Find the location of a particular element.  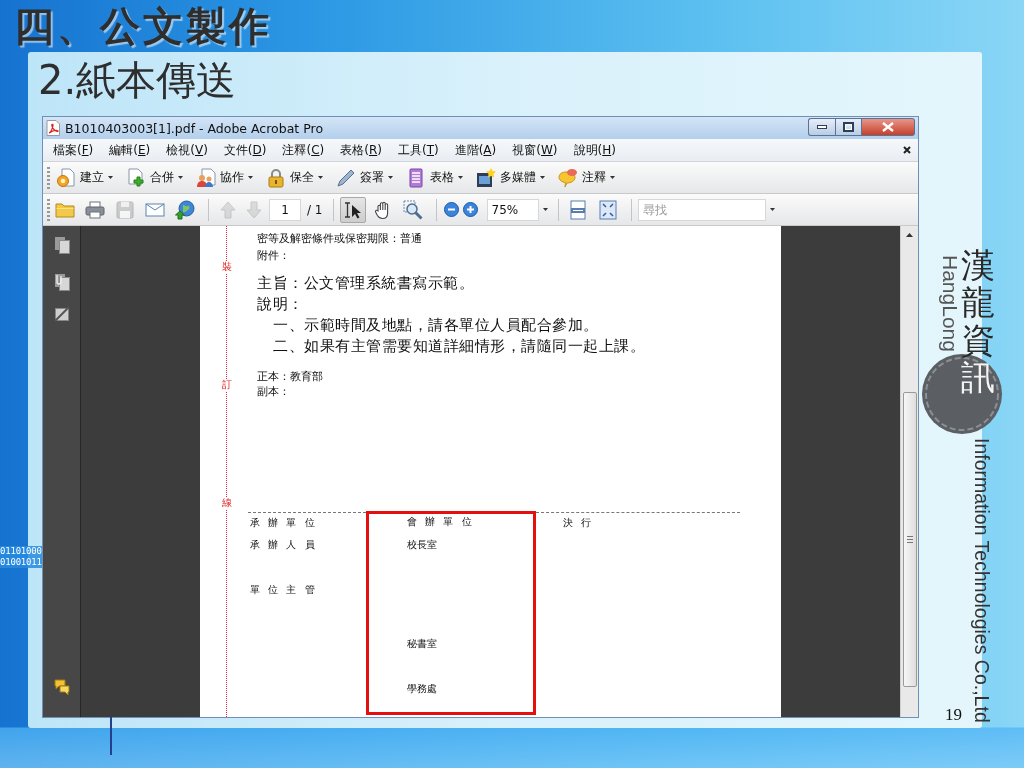

document-text: 密等及解密條件或保密期限：普通 is located at coordinates (339, 239).